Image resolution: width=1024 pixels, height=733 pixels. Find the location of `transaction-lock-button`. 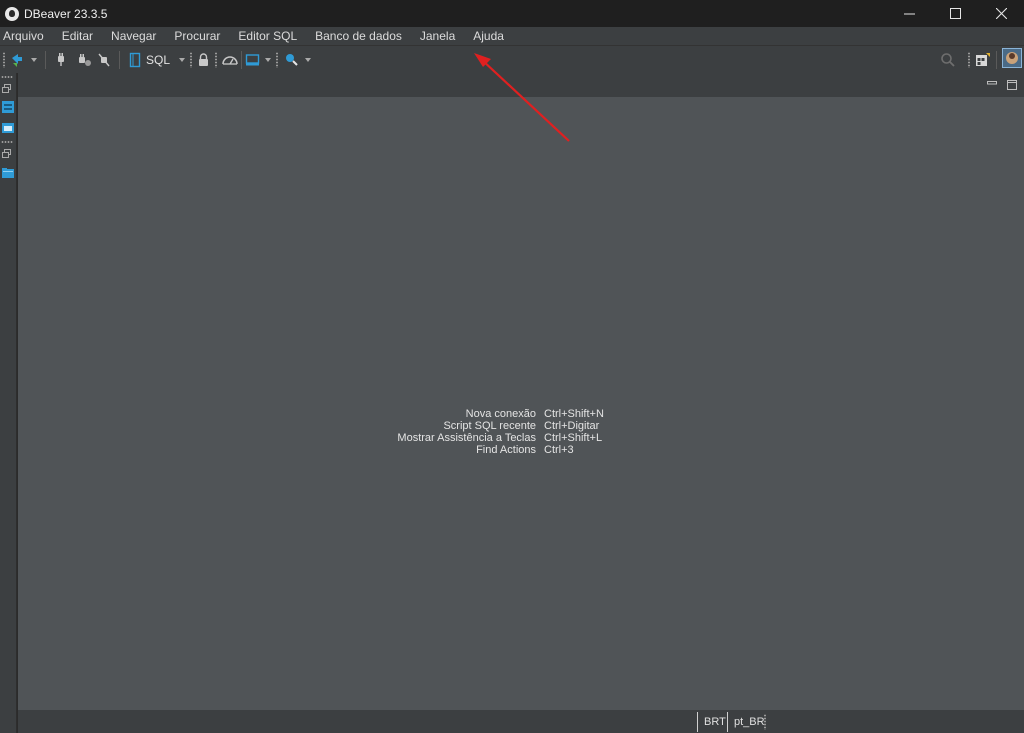

transaction-lock-button is located at coordinates (203, 60).